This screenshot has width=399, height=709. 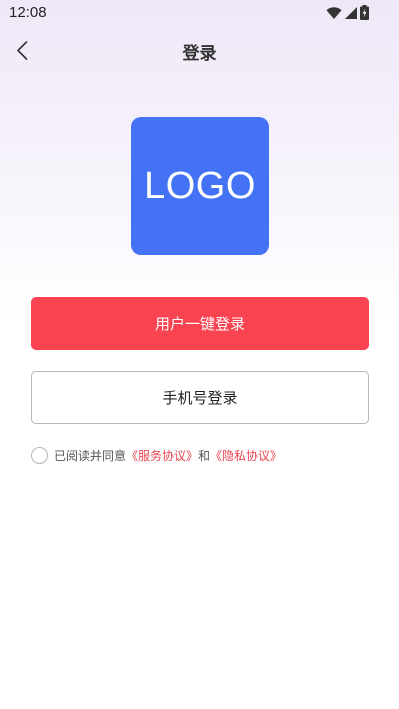 I want to click on status-time: 12:08, so click(x=28, y=12).